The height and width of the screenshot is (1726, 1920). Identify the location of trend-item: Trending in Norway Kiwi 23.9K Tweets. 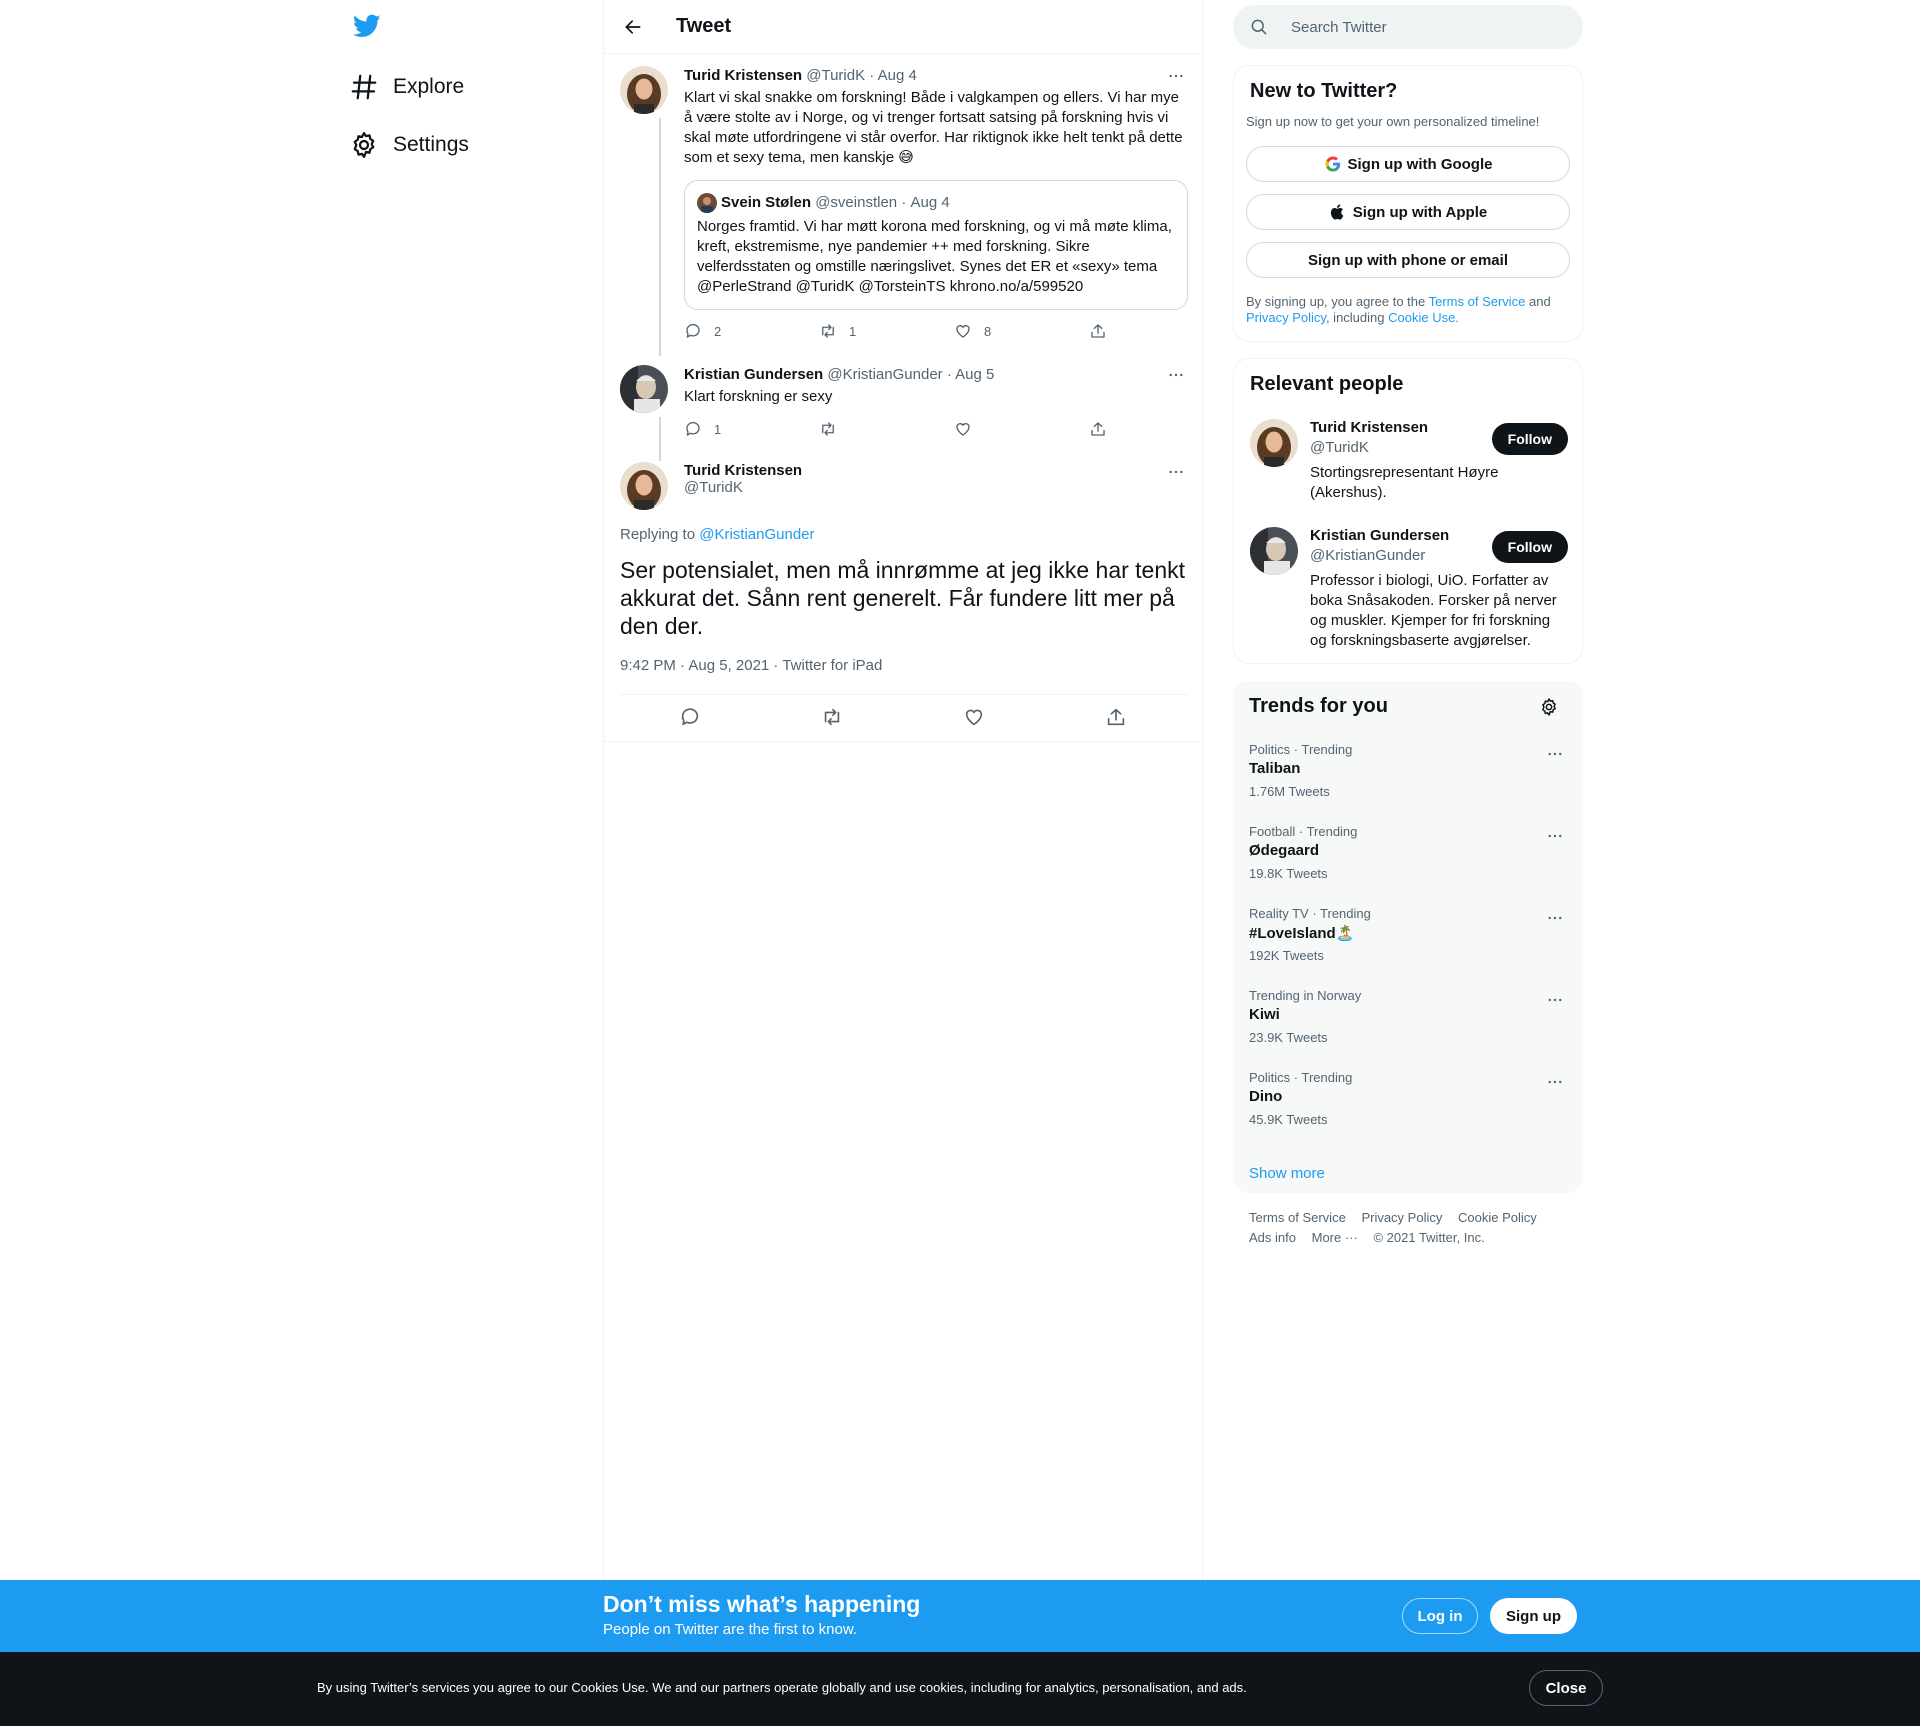
(1408, 1029).